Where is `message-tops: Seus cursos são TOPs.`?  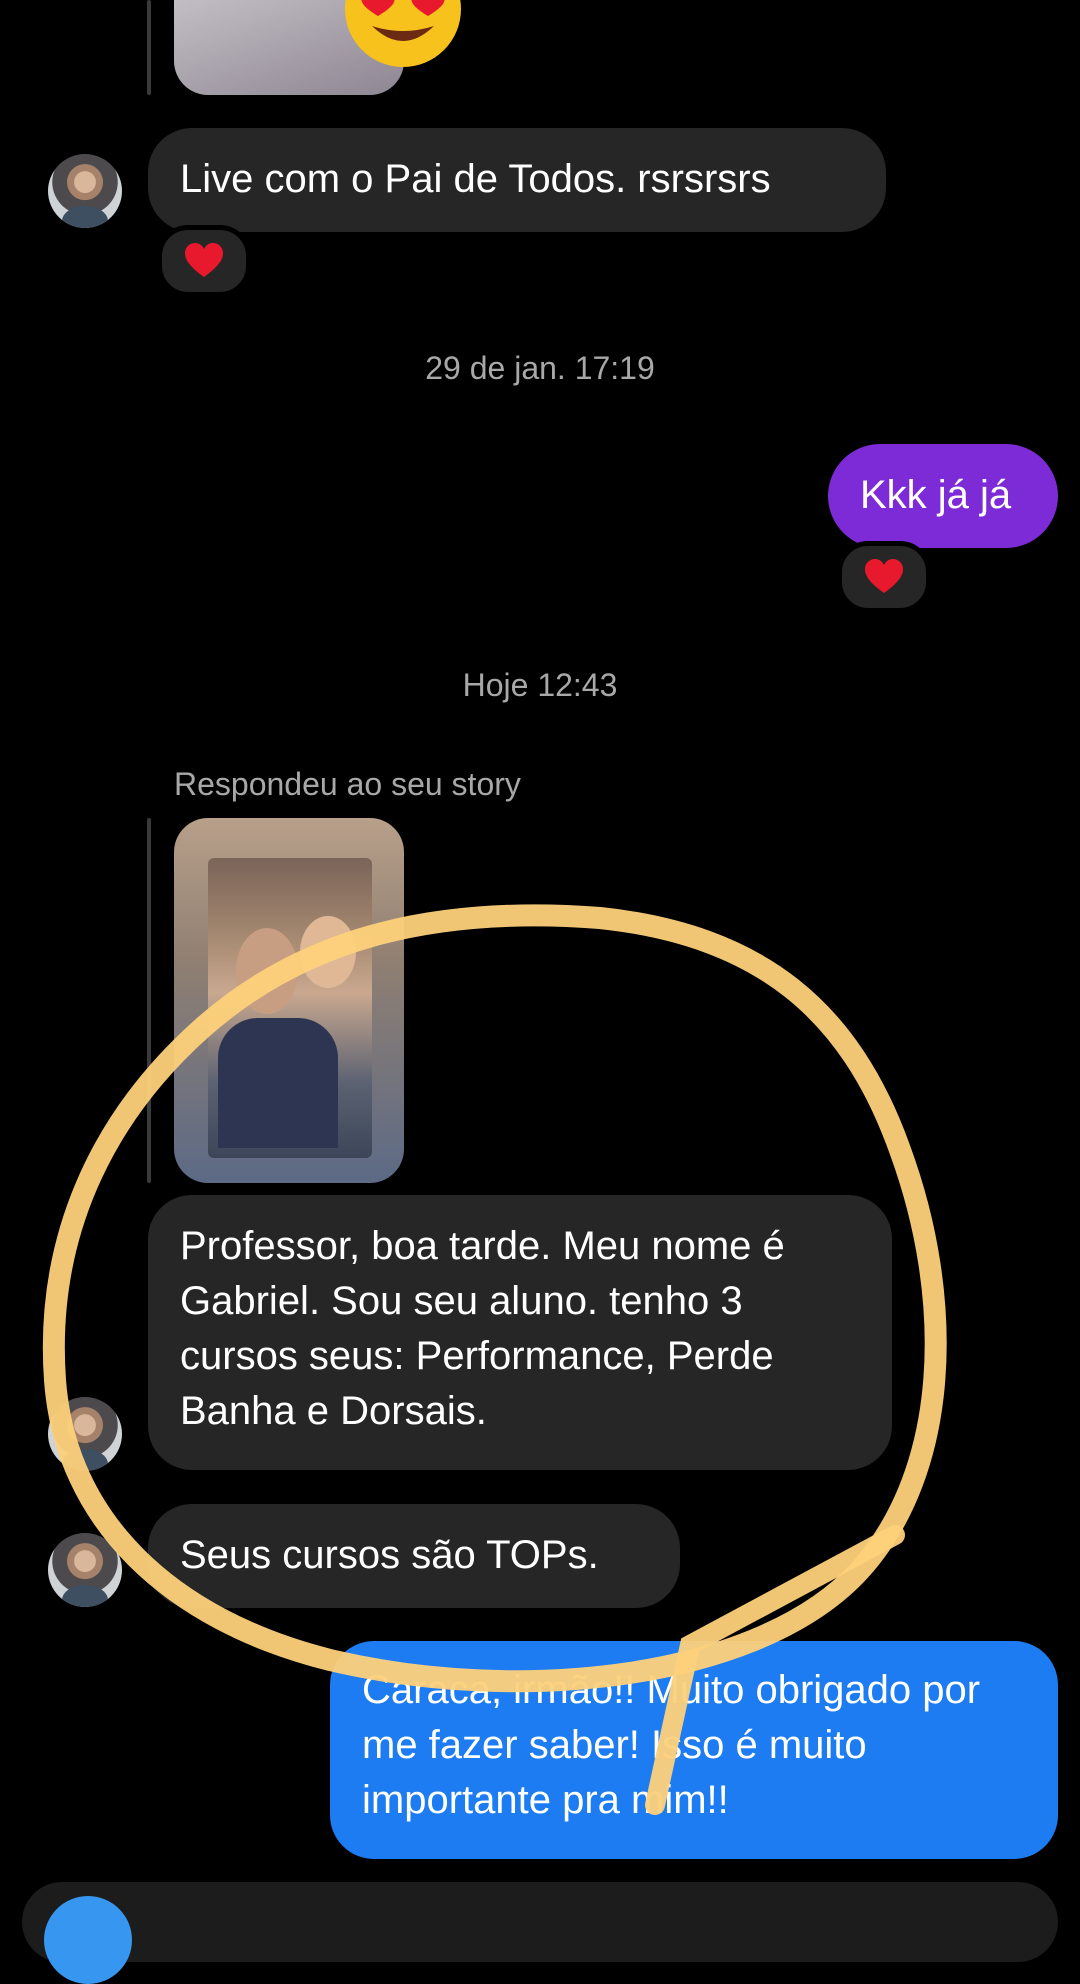 message-tops: Seus cursos são TOPs. is located at coordinates (414, 1556).